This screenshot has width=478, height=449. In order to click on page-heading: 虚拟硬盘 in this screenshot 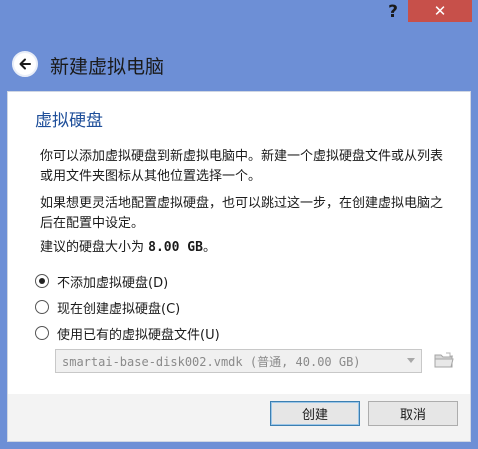, I will do `click(69, 121)`.